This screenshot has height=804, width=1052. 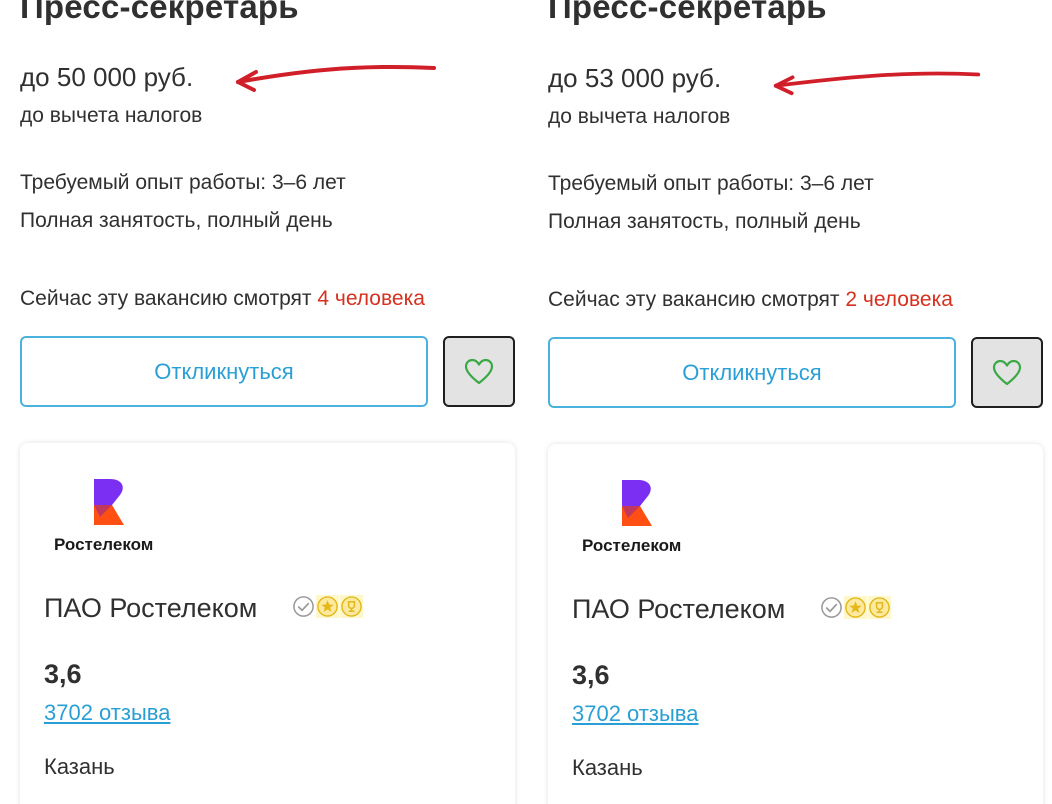 I want to click on viewers-count: 2 человека, so click(x=899, y=299).